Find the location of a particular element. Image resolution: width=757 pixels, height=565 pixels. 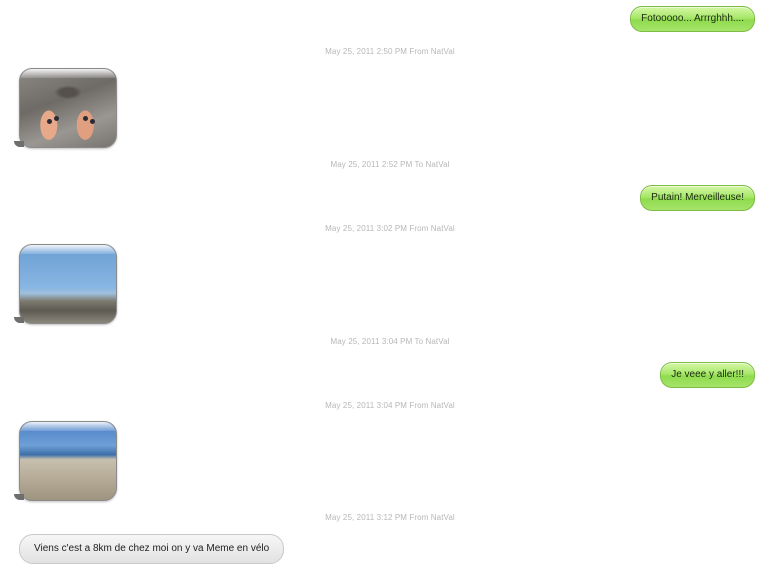

outgoing-message-bubble: Je veee y aller!!! is located at coordinates (707, 375).